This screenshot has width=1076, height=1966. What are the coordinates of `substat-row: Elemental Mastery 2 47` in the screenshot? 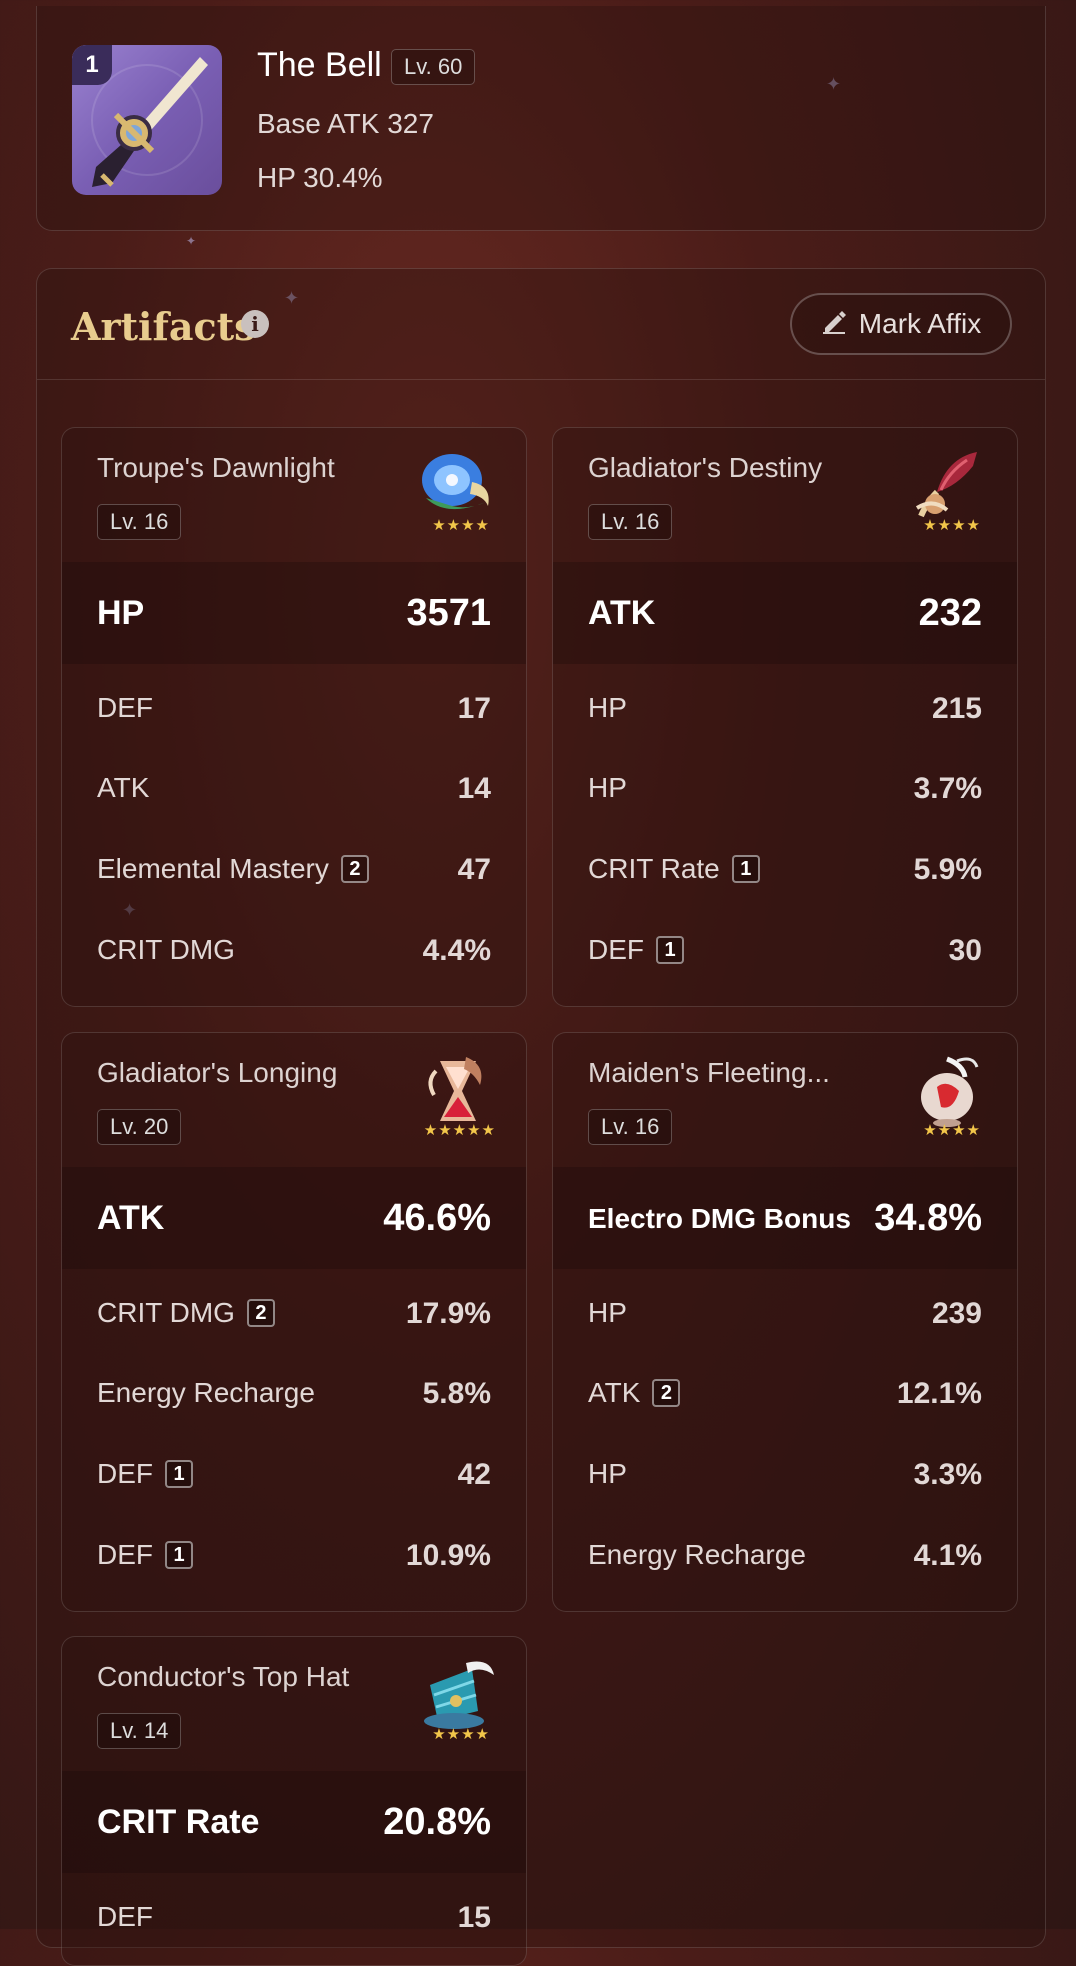 It's located at (294, 871).